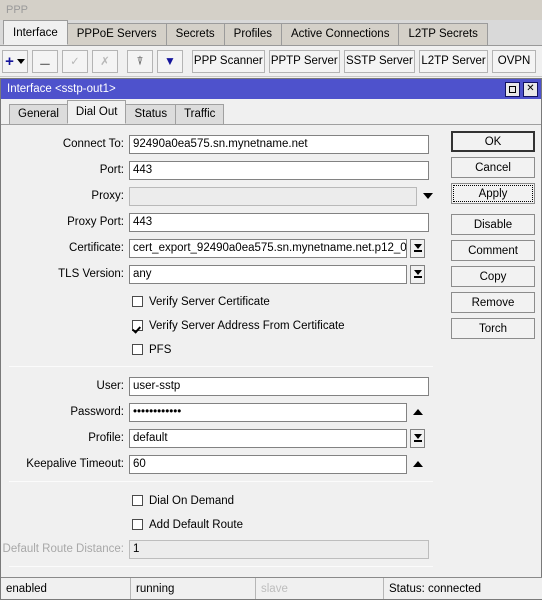 The width and height of the screenshot is (542, 600). I want to click on default-route-distance-row: Default Route Distance: 1, so click(221, 549).